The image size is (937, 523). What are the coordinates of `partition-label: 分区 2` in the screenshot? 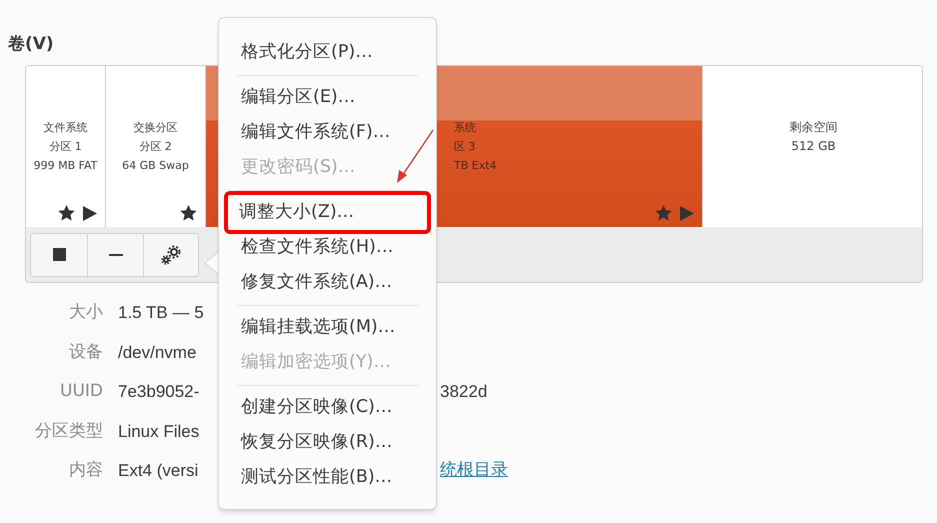 It's located at (155, 147).